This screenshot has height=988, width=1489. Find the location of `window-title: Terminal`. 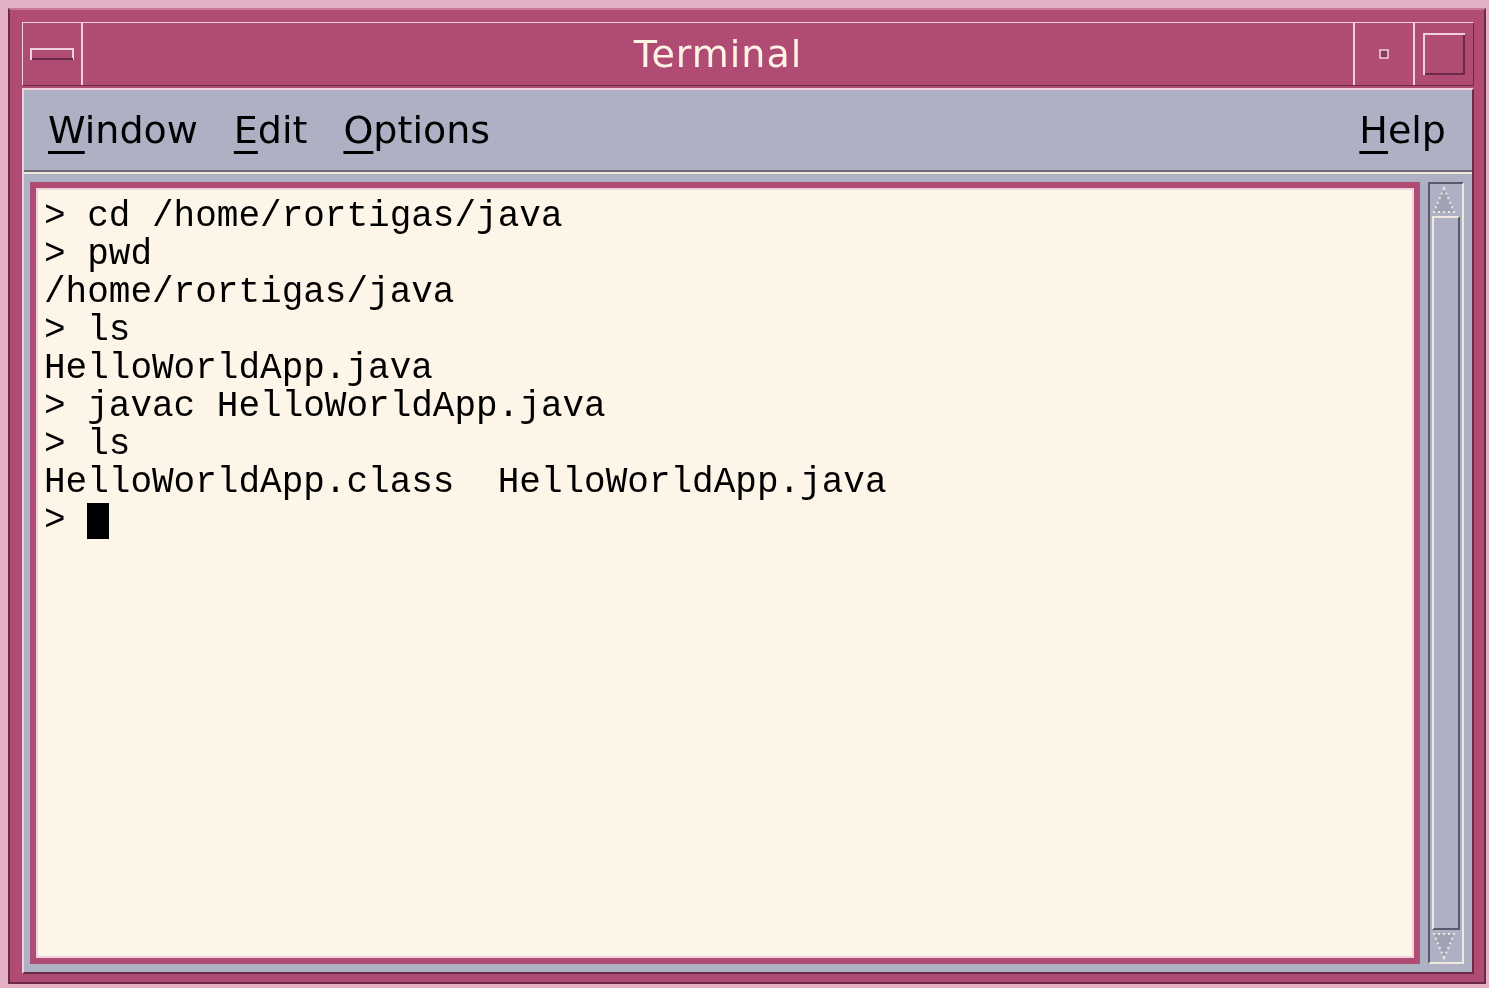

window-title: Terminal is located at coordinates (718, 54).